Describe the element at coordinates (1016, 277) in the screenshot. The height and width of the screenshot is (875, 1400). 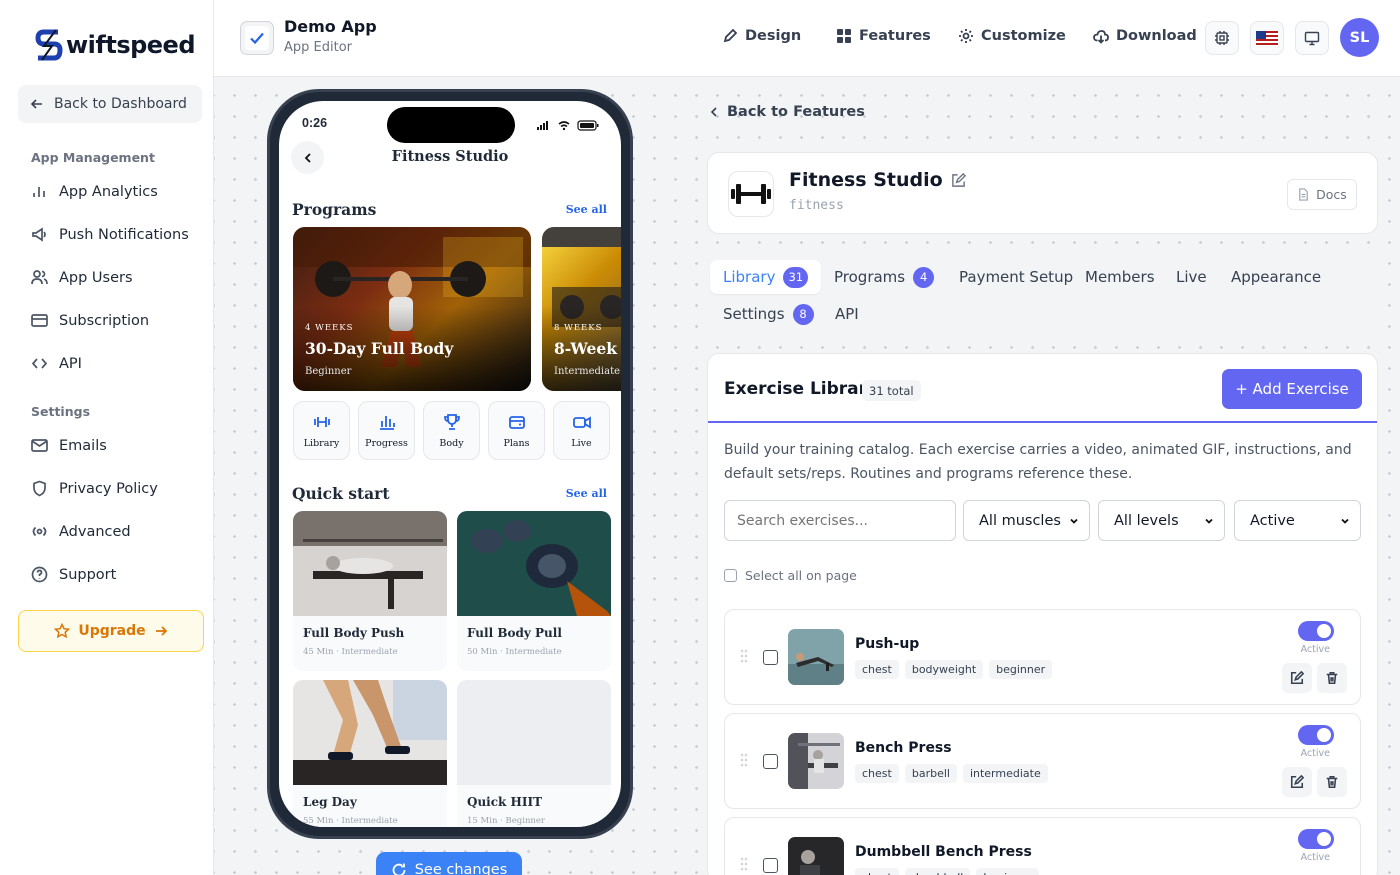
I see `tab-payment-setup: Payment Setup` at that location.